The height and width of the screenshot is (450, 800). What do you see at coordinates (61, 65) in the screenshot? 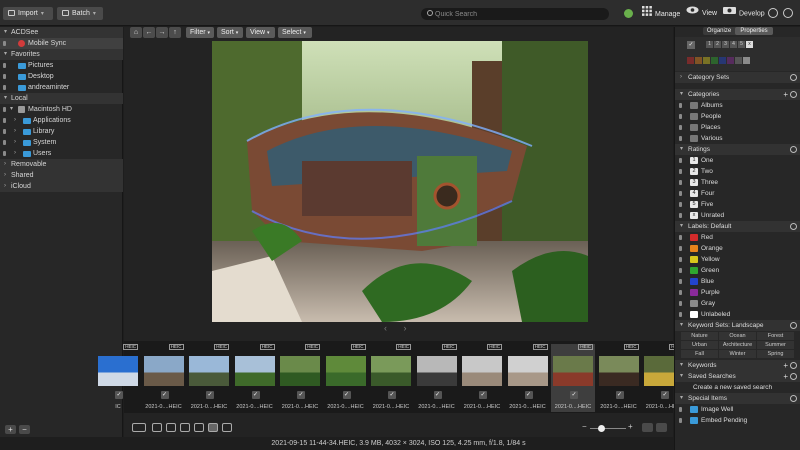
I see `favorite-item-pictures: Pictures` at bounding box center [61, 65].